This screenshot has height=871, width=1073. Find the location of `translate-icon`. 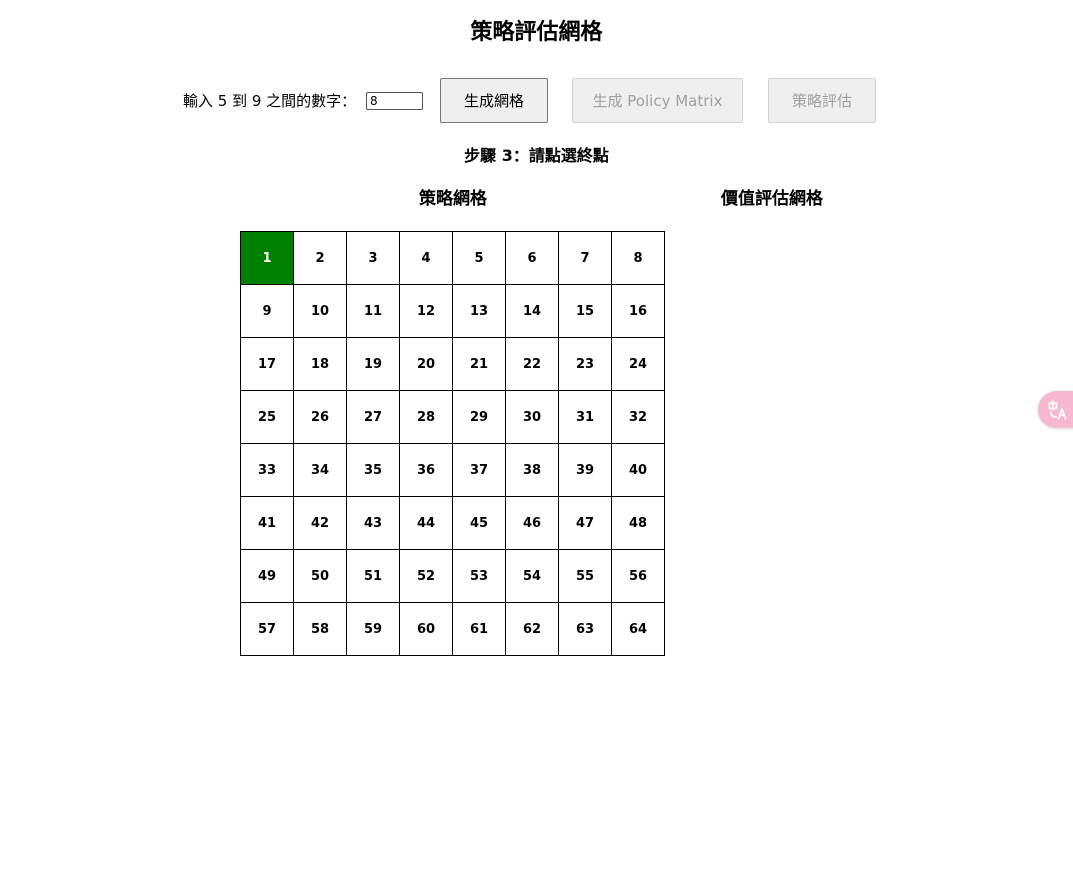

translate-icon is located at coordinates (1057, 409).